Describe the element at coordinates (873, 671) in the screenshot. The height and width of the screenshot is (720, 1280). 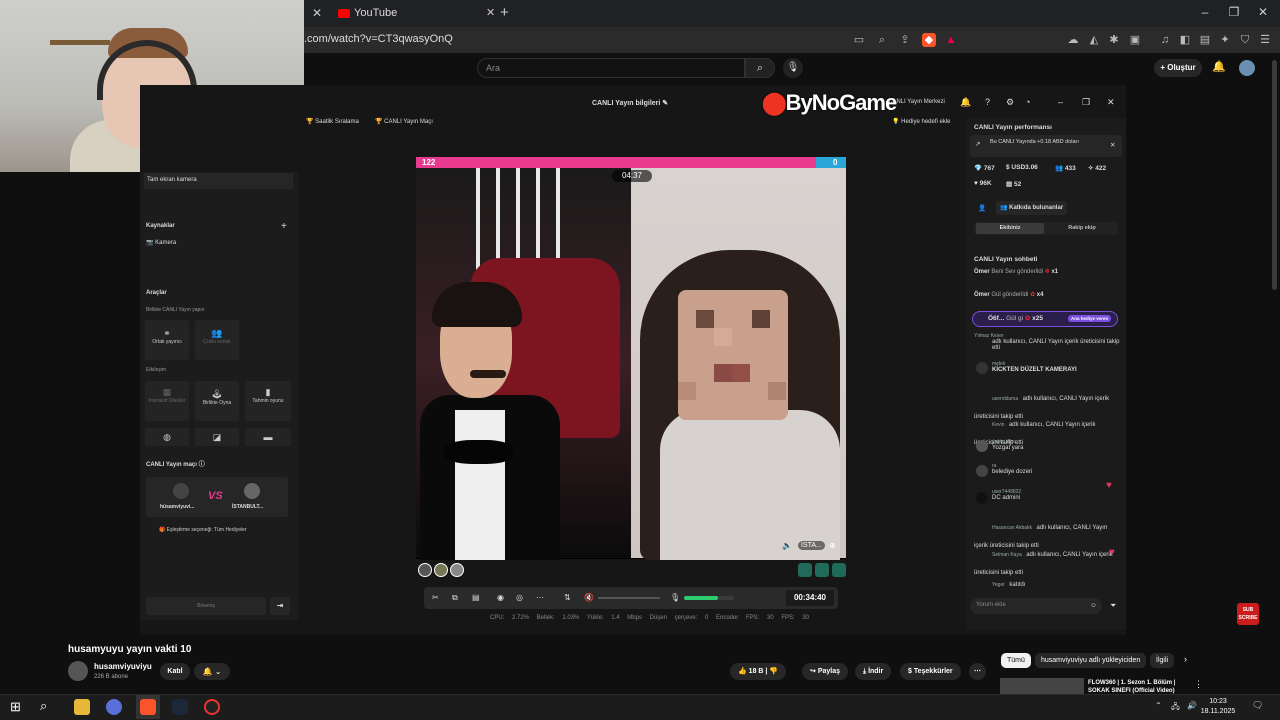
I see `download-button: ⤓ İndir` at that location.